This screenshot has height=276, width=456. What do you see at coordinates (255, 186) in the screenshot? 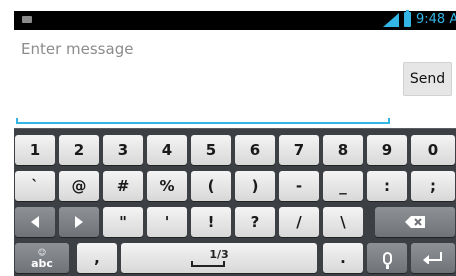
I see `key-close-paren: )` at bounding box center [255, 186].